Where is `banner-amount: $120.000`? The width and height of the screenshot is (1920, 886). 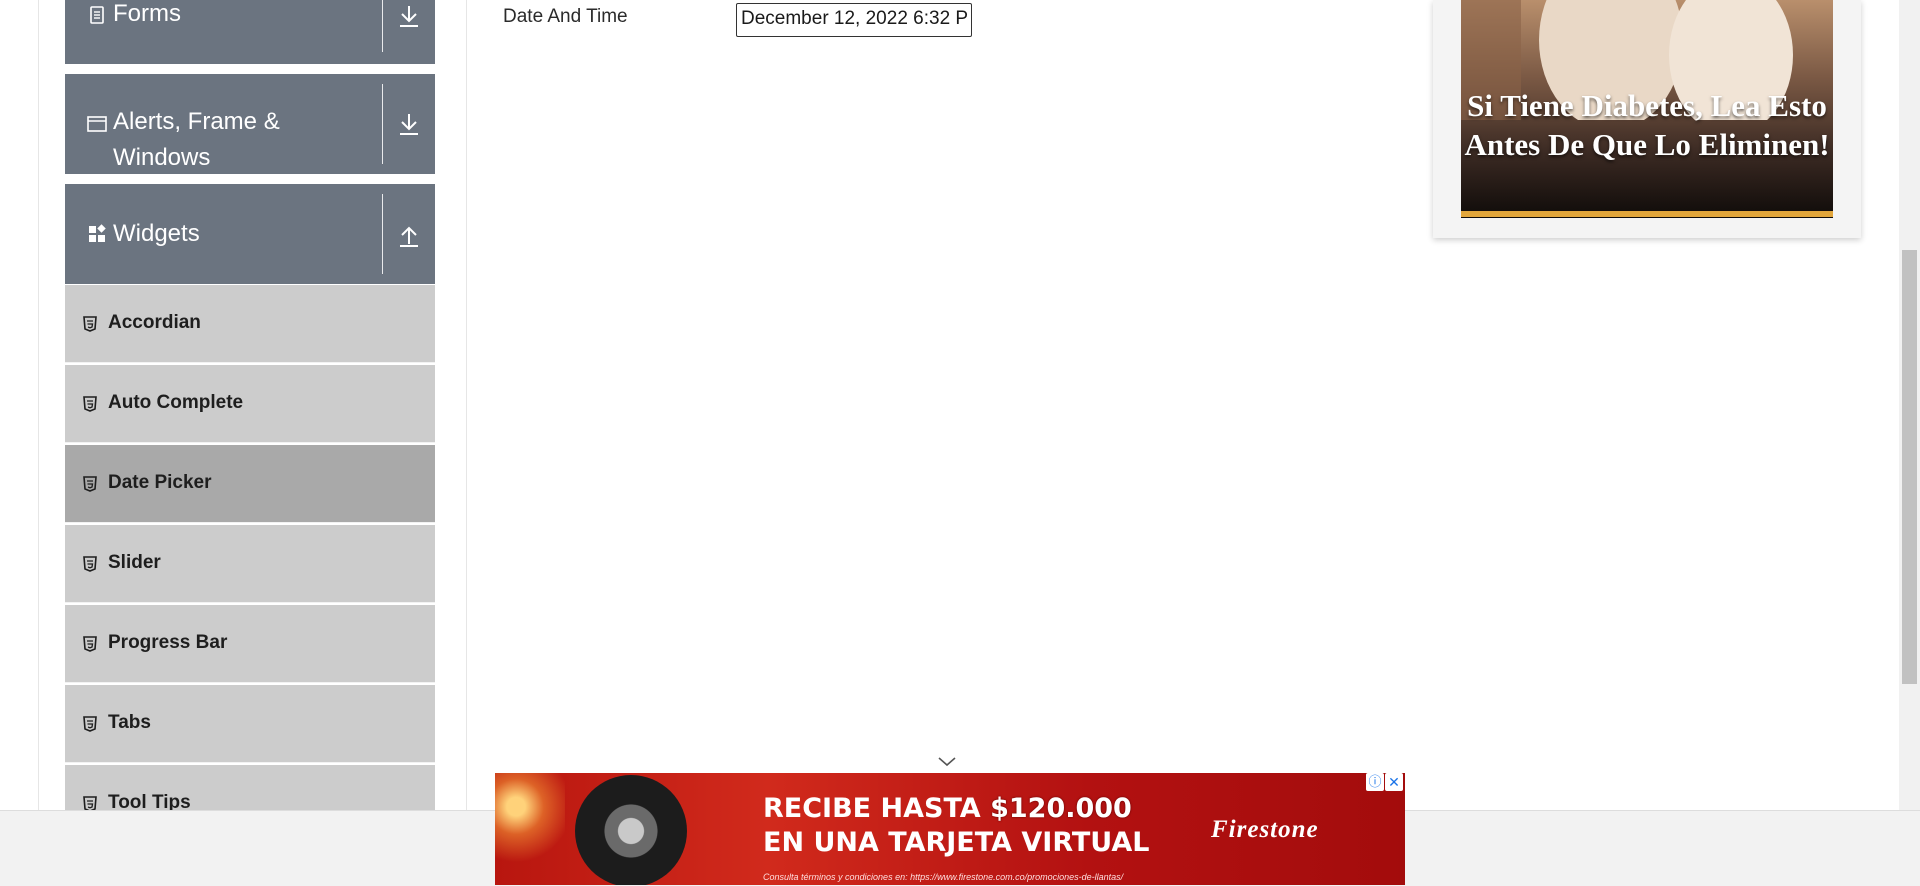
banner-amount: $120.000 is located at coordinates (1061, 808).